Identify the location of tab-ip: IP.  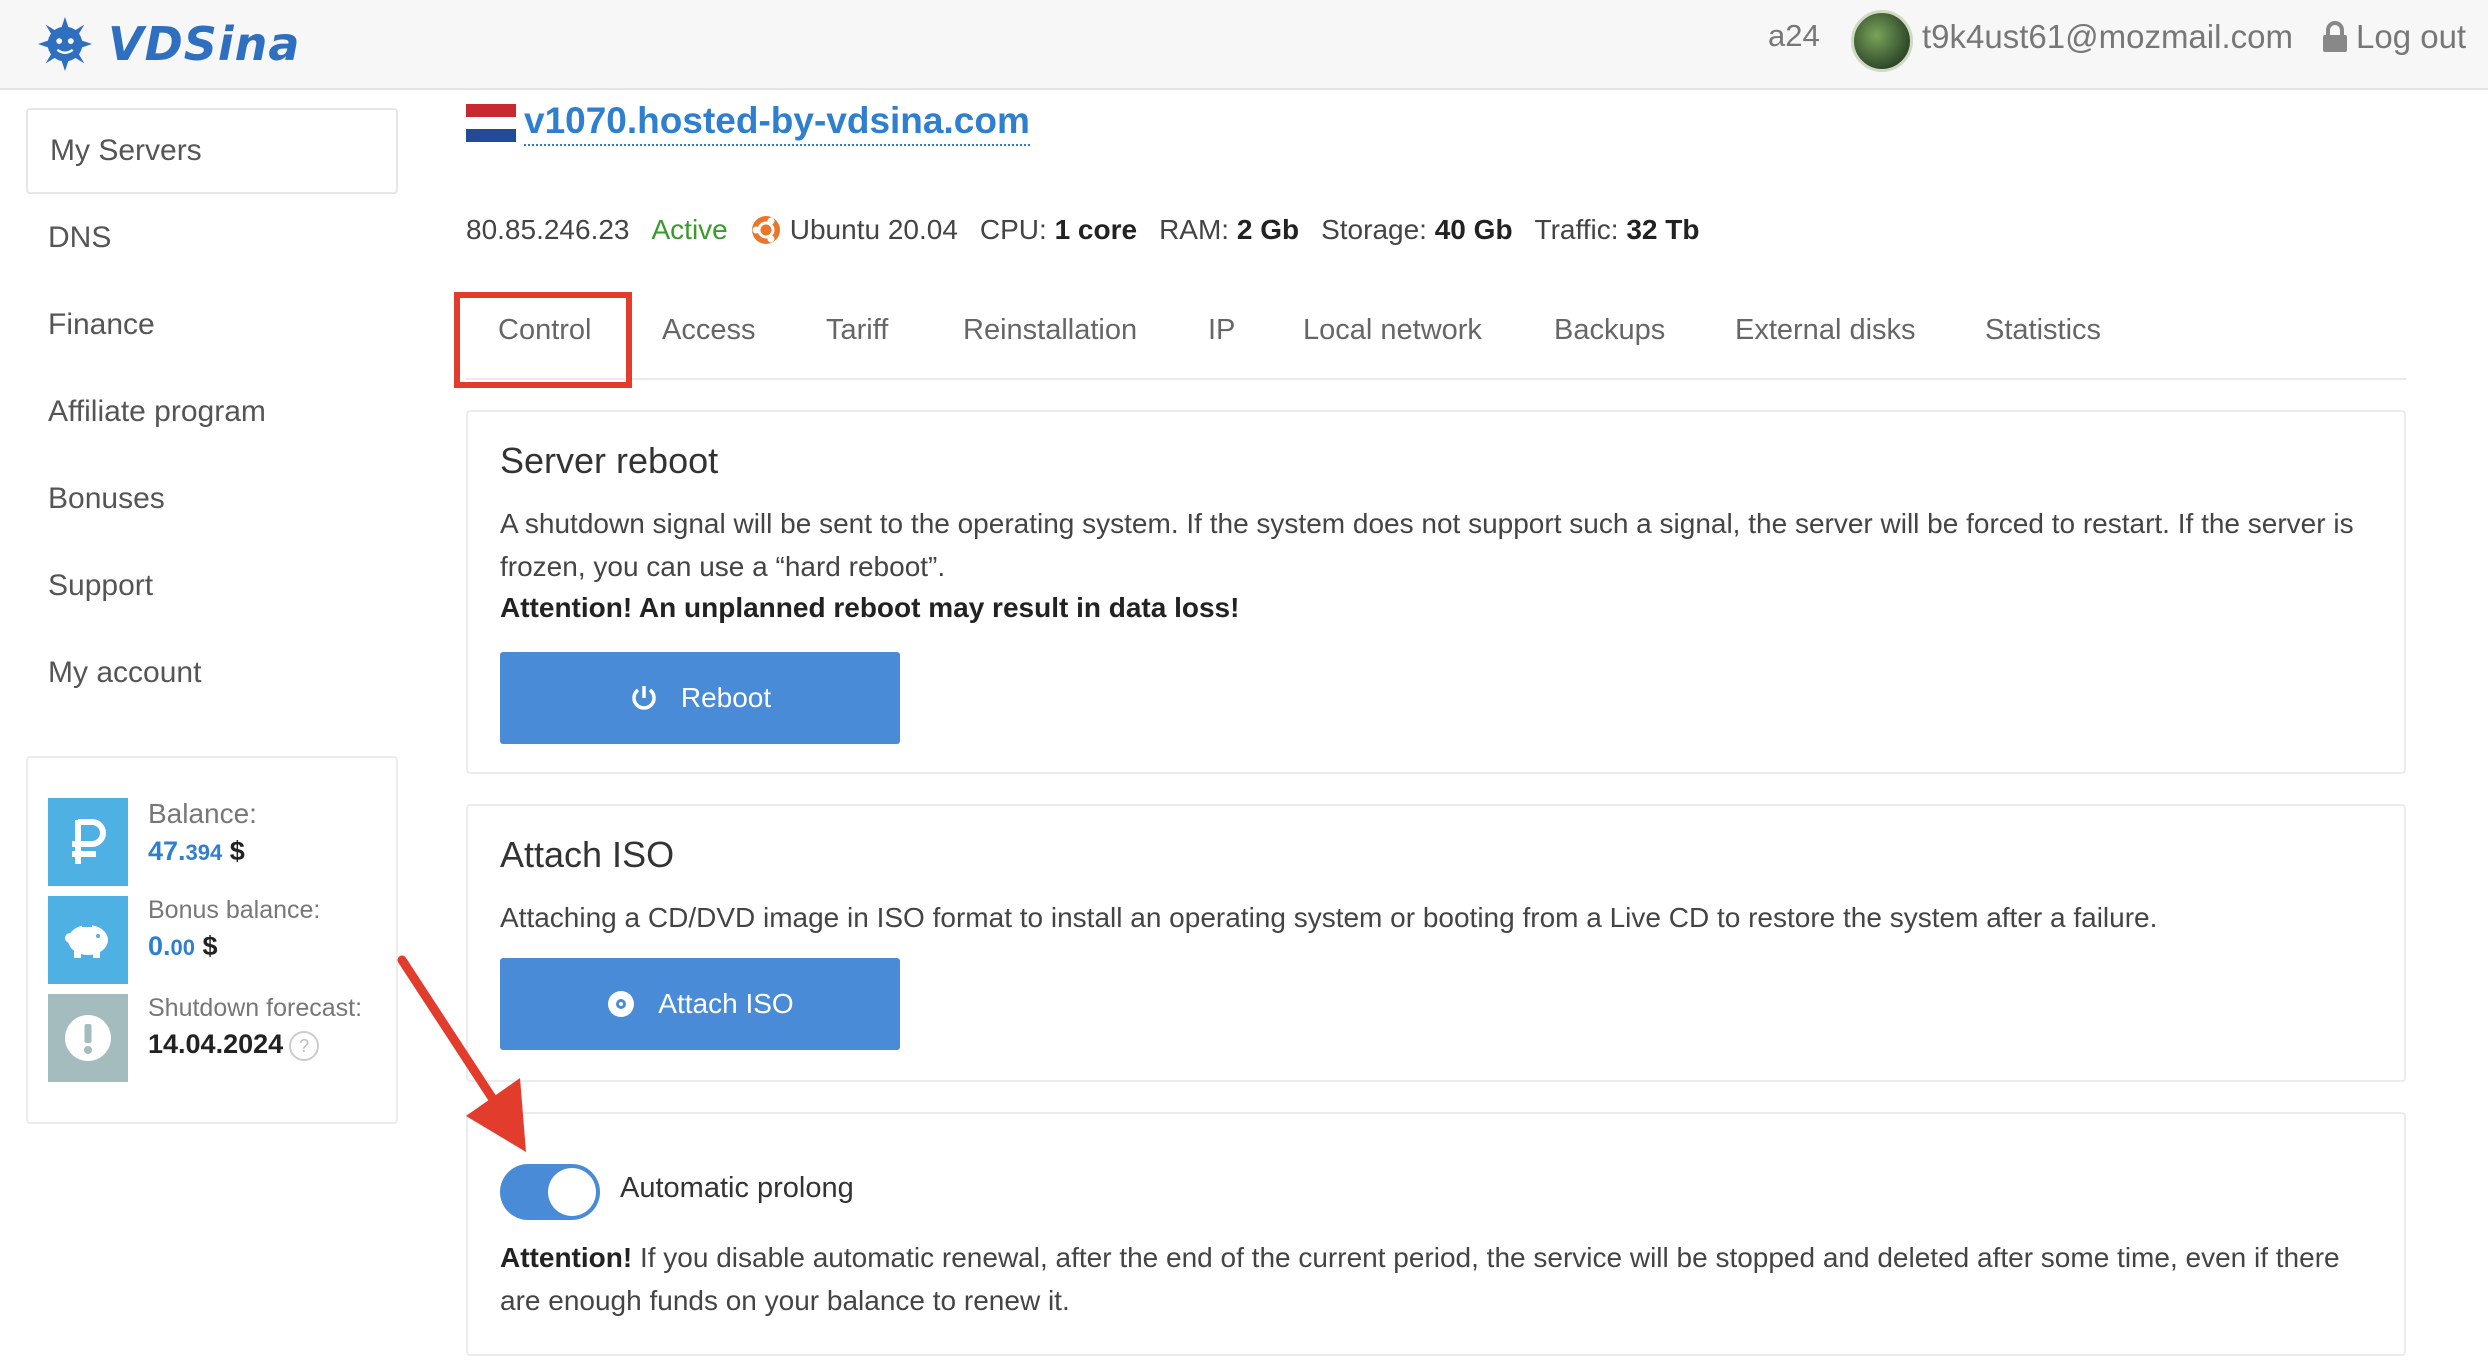
(1221, 330).